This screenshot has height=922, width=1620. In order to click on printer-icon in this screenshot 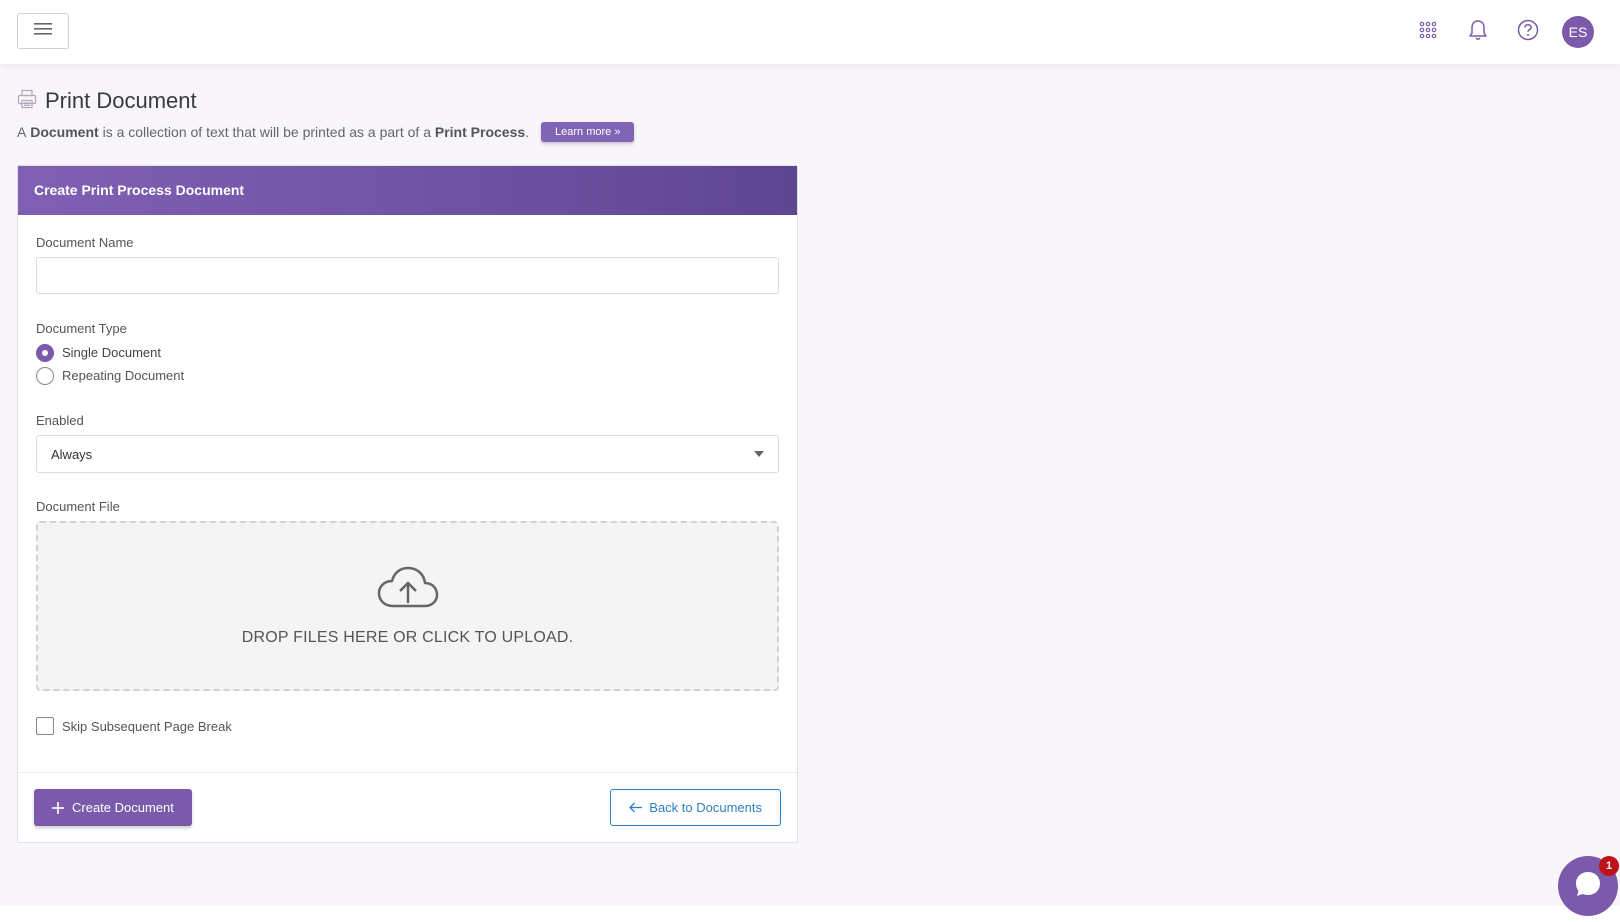, I will do `click(27, 101)`.